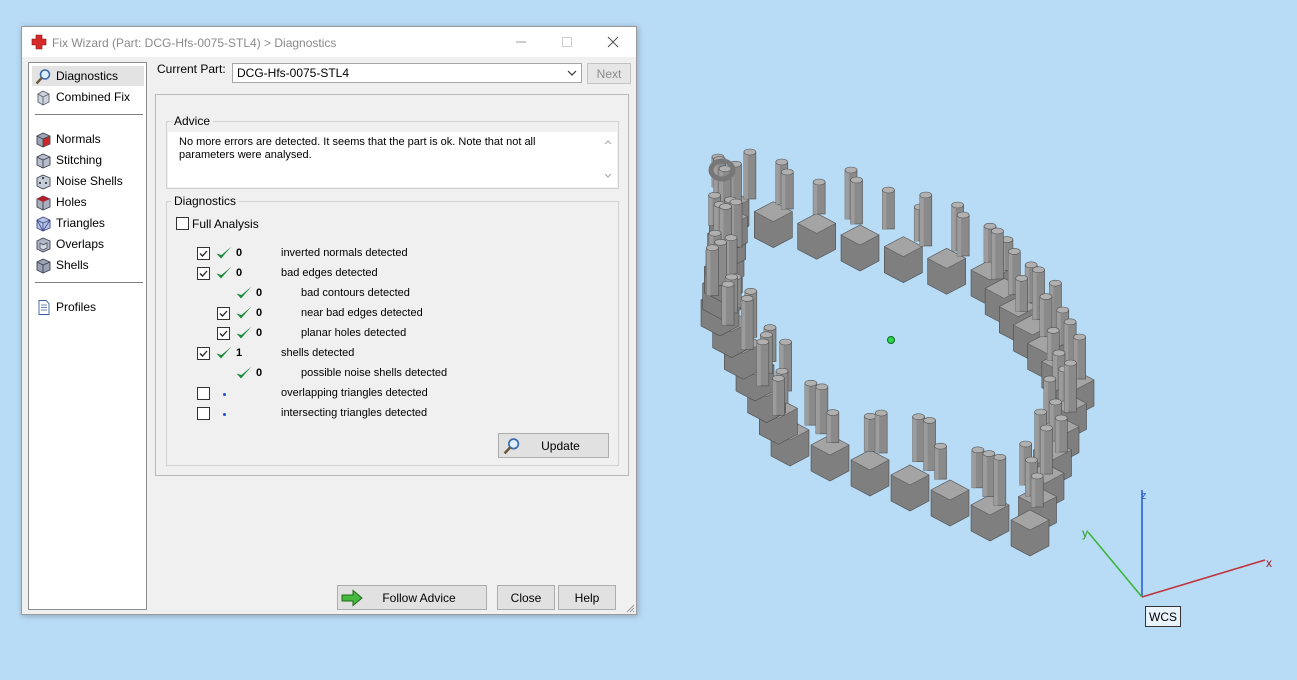  Describe the element at coordinates (182, 223) in the screenshot. I see `full-analysis-checkbox` at that location.